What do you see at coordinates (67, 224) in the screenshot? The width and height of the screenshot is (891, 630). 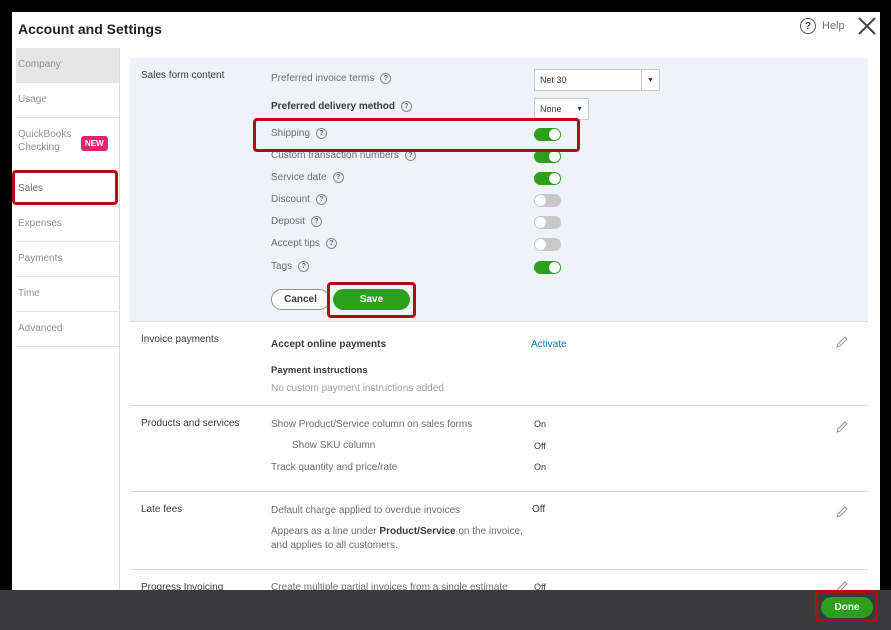 I see `sidebar-item-expenses: Expenses` at bounding box center [67, 224].